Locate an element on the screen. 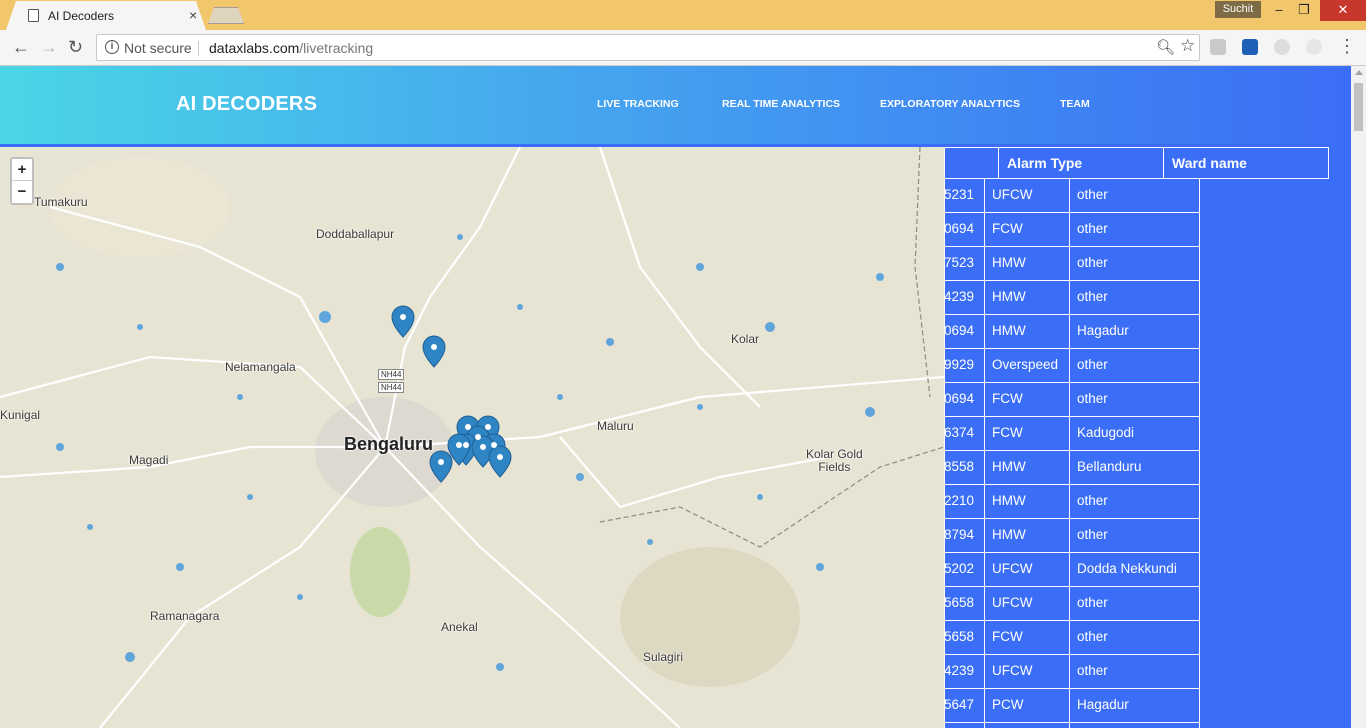 The width and height of the screenshot is (1366, 728). table-row: 5647 PCW Hagadur is located at coordinates (1072, 706).